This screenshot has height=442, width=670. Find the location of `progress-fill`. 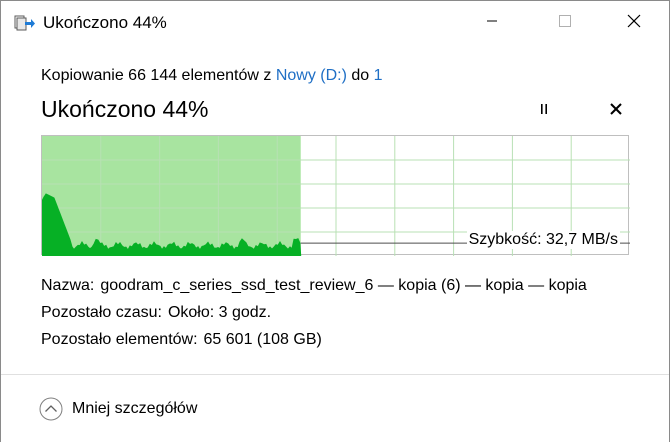

progress-fill is located at coordinates (171, 196).